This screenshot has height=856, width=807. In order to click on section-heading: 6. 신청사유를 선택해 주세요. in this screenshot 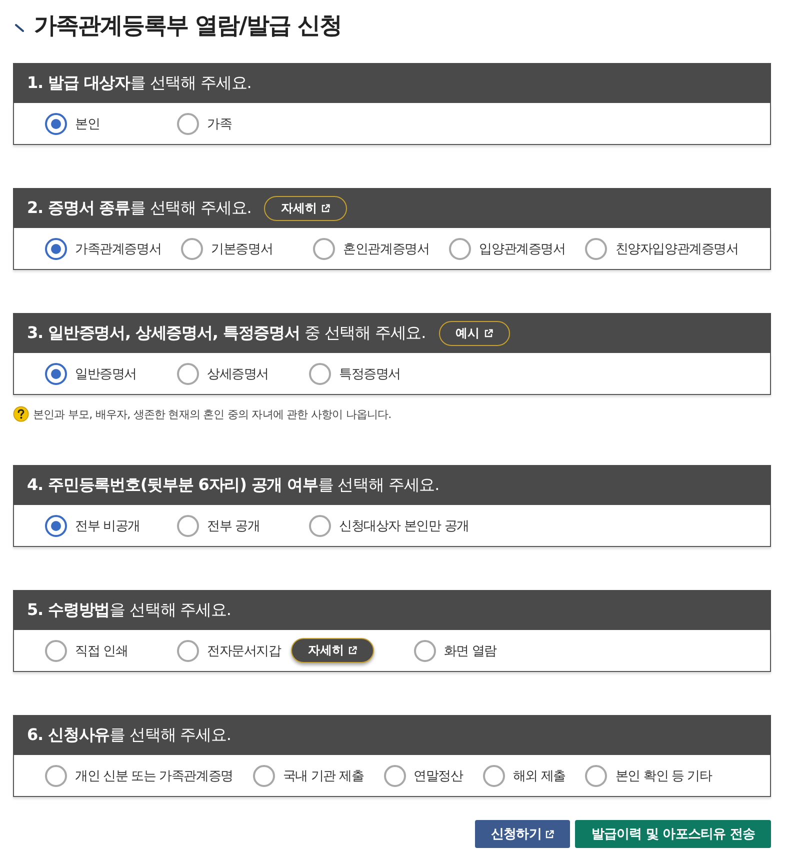, I will do `click(129, 735)`.